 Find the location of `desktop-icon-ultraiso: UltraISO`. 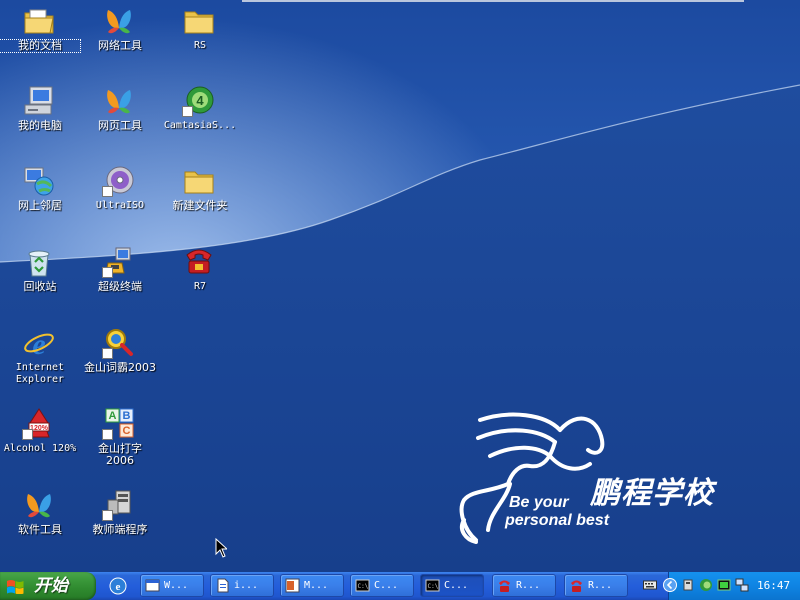

desktop-icon-ultraiso: UltraISO is located at coordinates (120, 201).